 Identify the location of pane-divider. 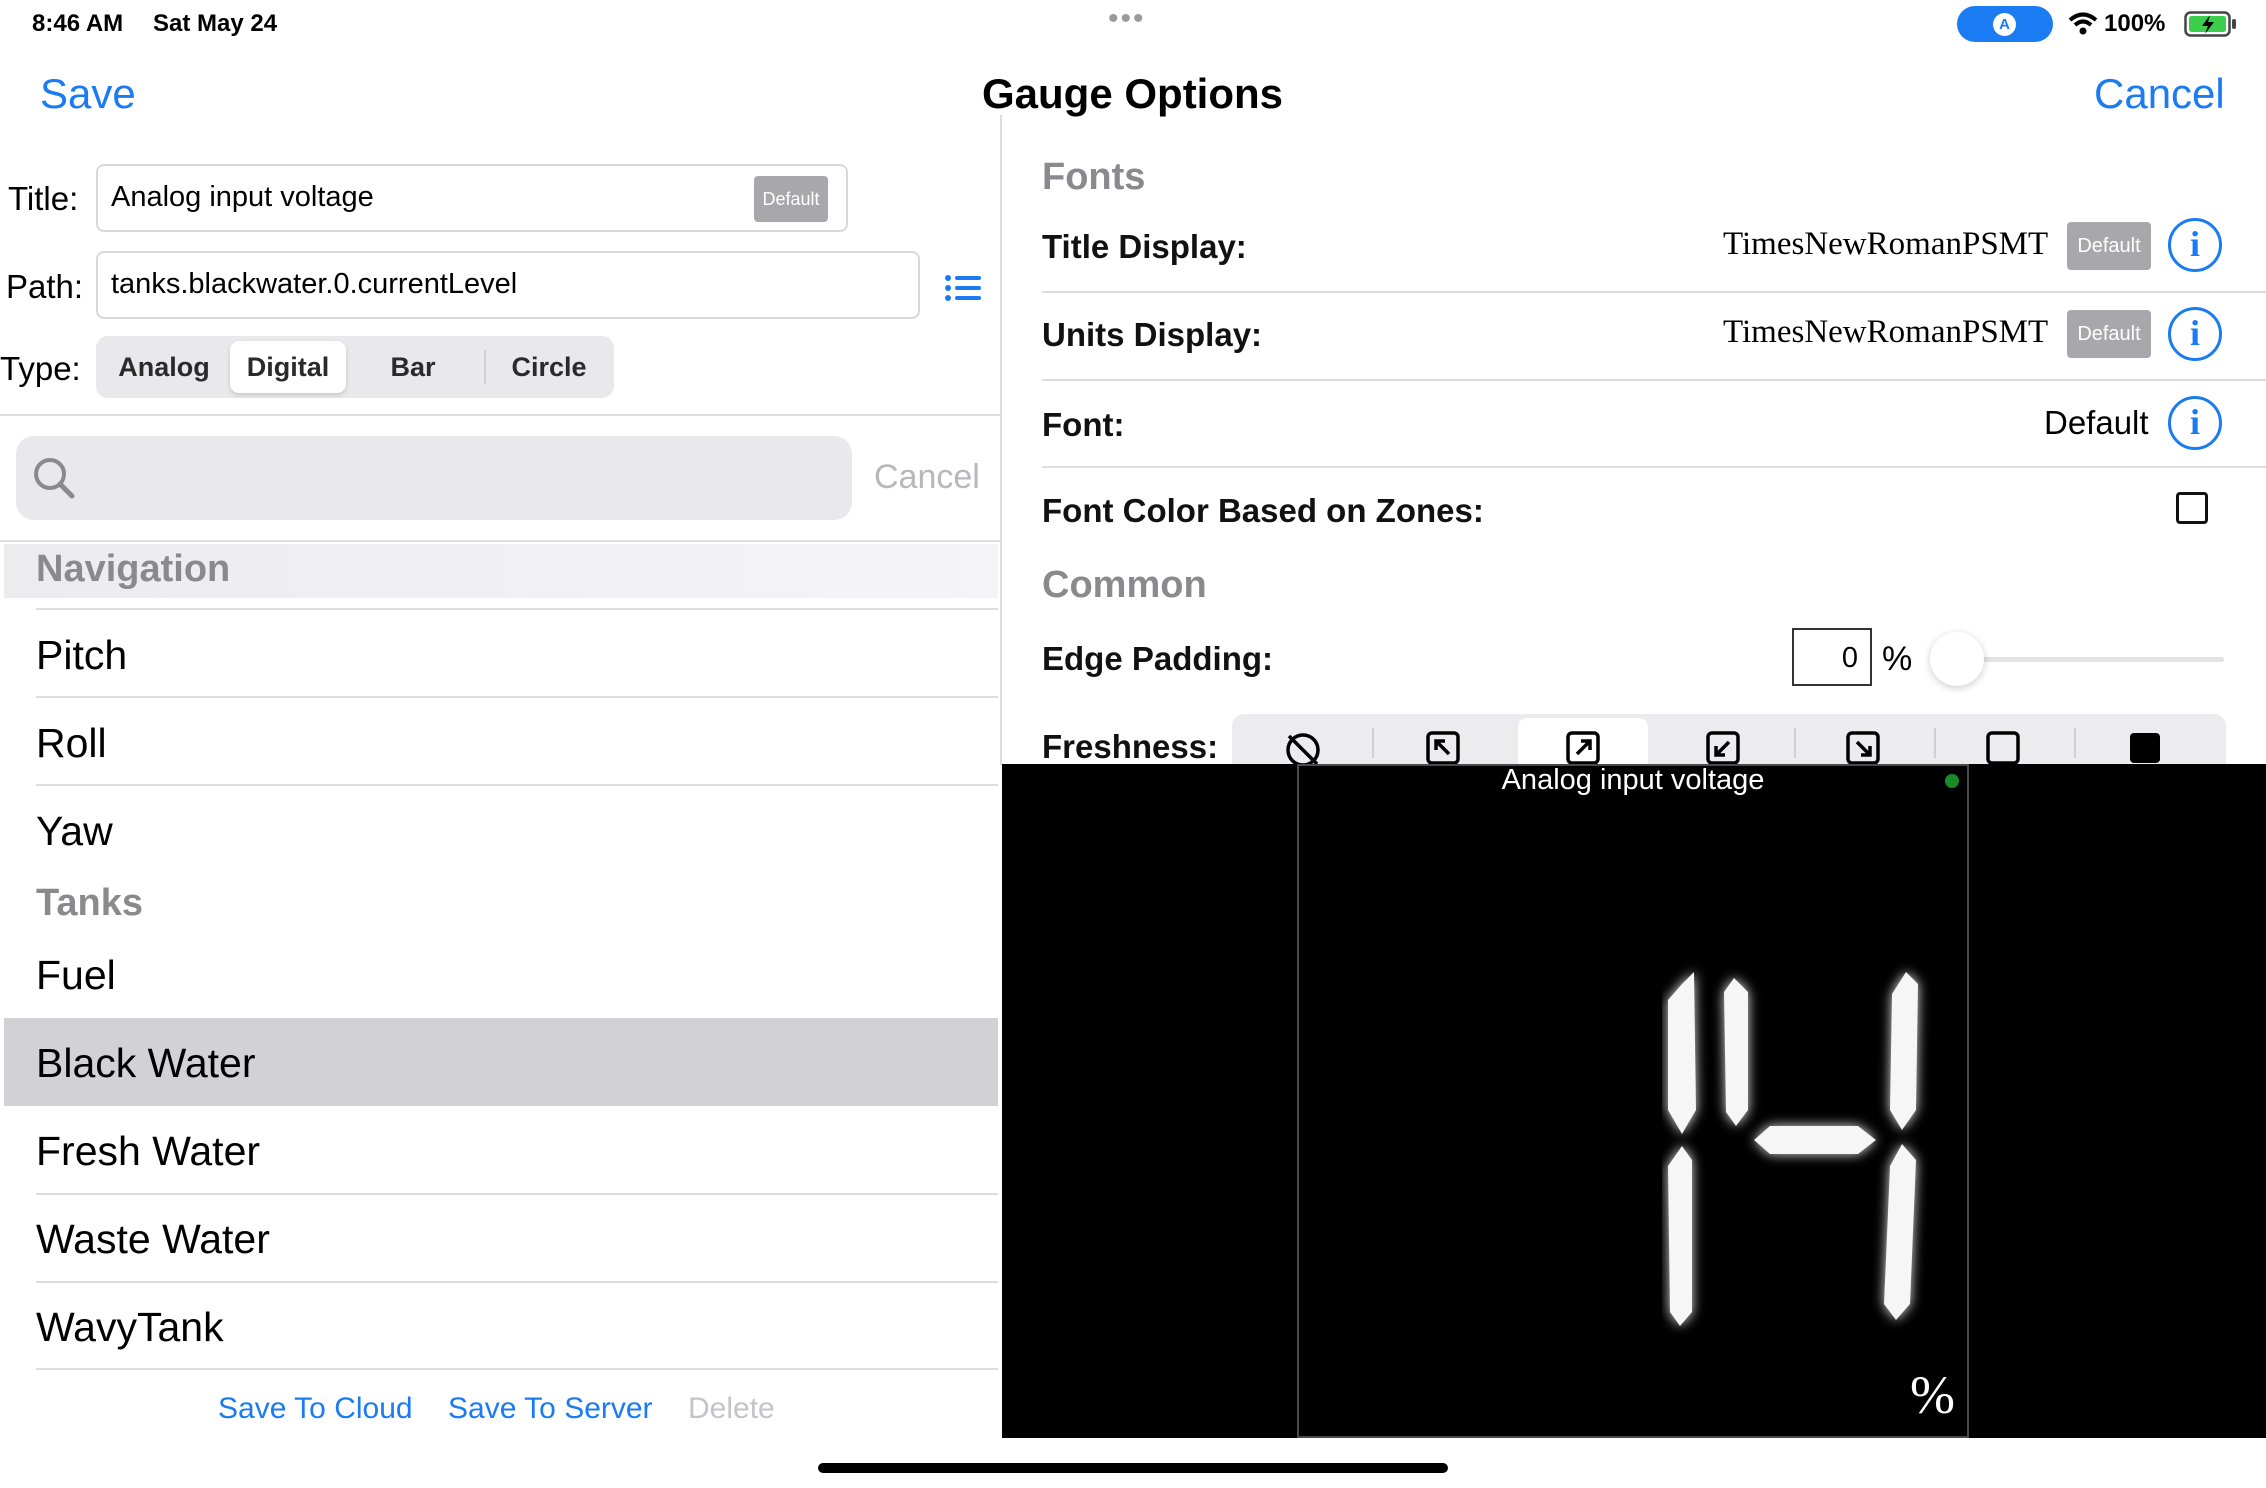
(1001, 440).